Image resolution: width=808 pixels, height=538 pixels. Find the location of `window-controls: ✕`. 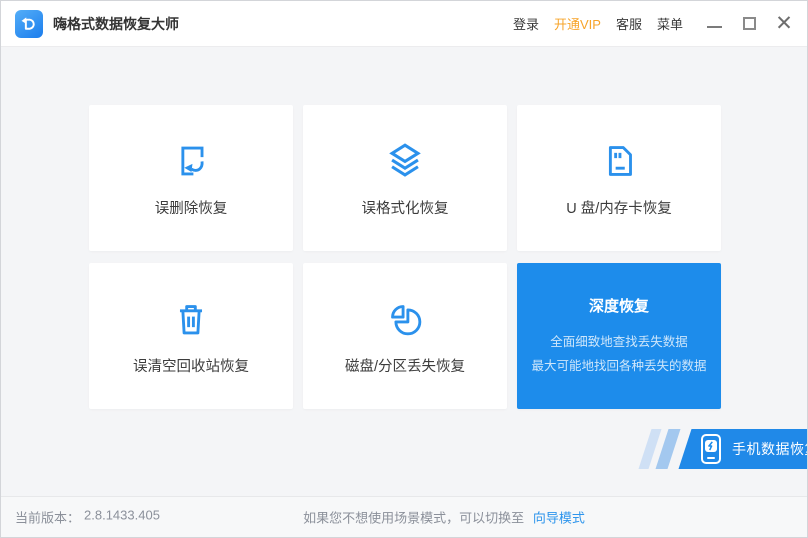

window-controls: ✕ is located at coordinates (749, 23).